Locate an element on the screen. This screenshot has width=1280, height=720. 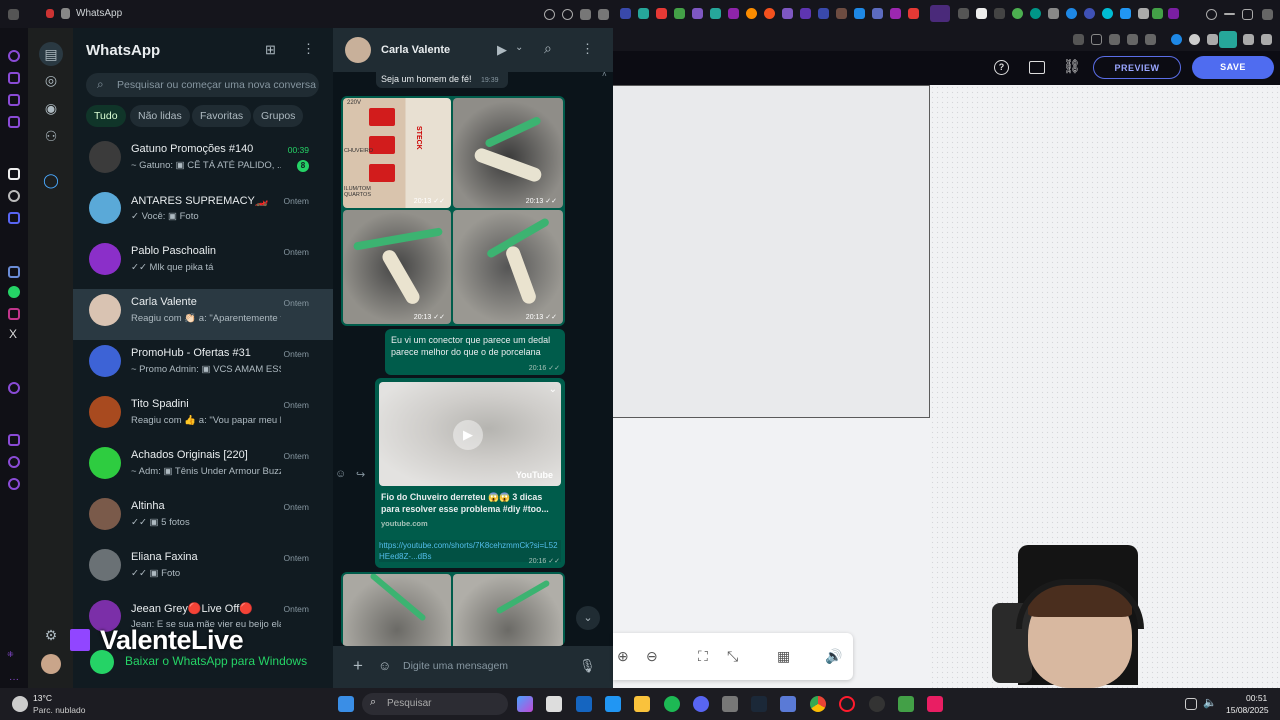
download-link: Baixar o WhatsApp para Windows is located at coordinates (198, 662).